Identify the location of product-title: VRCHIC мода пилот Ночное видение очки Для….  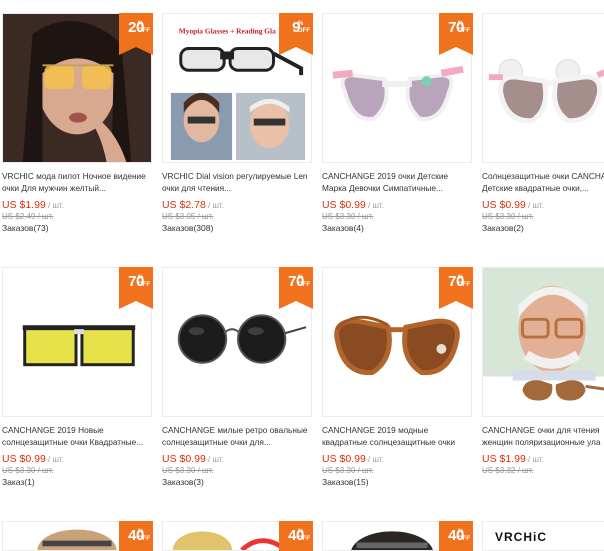
(78, 182).